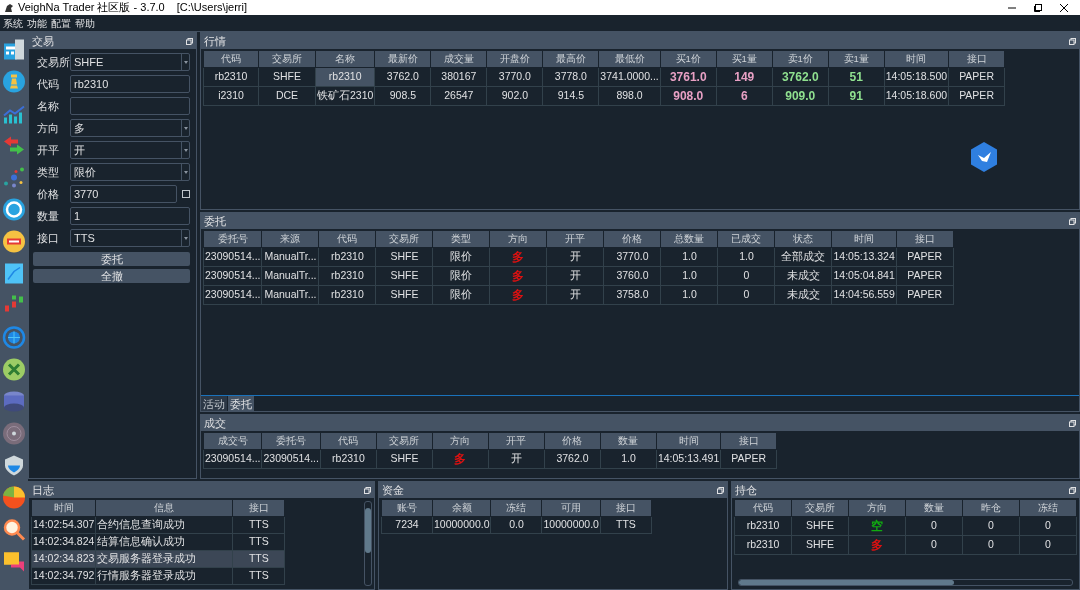 Image resolution: width=1080 pixels, height=590 pixels. Describe the element at coordinates (402, 59) in the screenshot. I see `column-header: 最新价` at that location.